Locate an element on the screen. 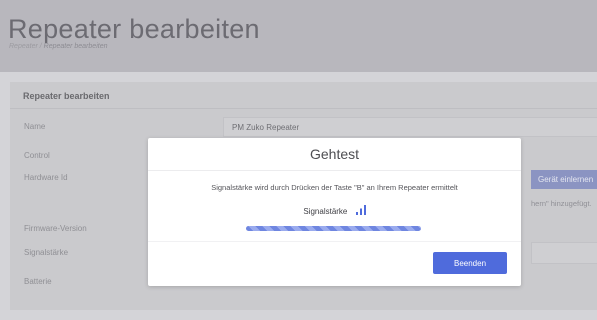  card-divider is located at coordinates (303, 108).